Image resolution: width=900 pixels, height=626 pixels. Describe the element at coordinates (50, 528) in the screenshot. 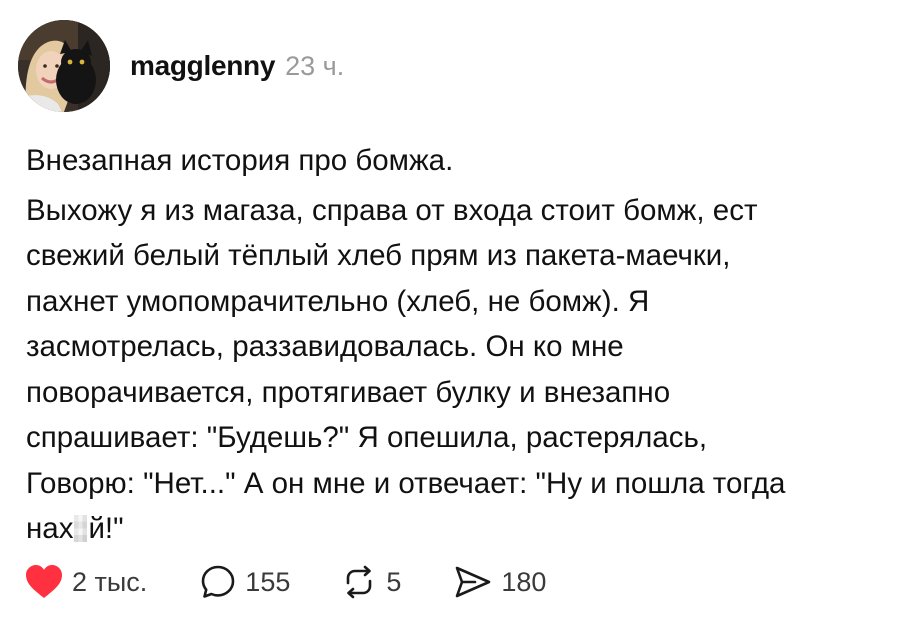

I see `last-line-before: нах` at that location.